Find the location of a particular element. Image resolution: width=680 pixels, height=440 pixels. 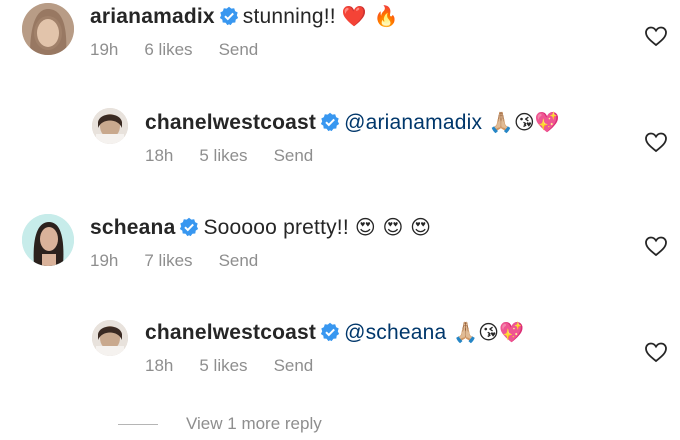

avatar-arianamadix is located at coordinates (48, 29).